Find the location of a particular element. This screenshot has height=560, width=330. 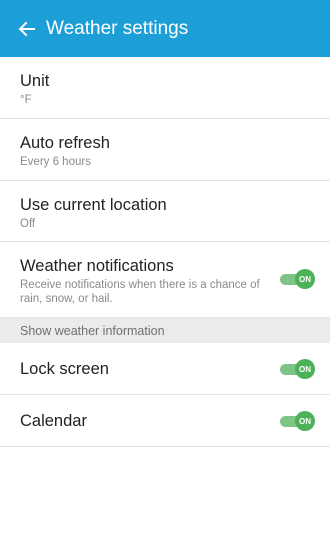

page-title: Weather settings is located at coordinates (117, 28).